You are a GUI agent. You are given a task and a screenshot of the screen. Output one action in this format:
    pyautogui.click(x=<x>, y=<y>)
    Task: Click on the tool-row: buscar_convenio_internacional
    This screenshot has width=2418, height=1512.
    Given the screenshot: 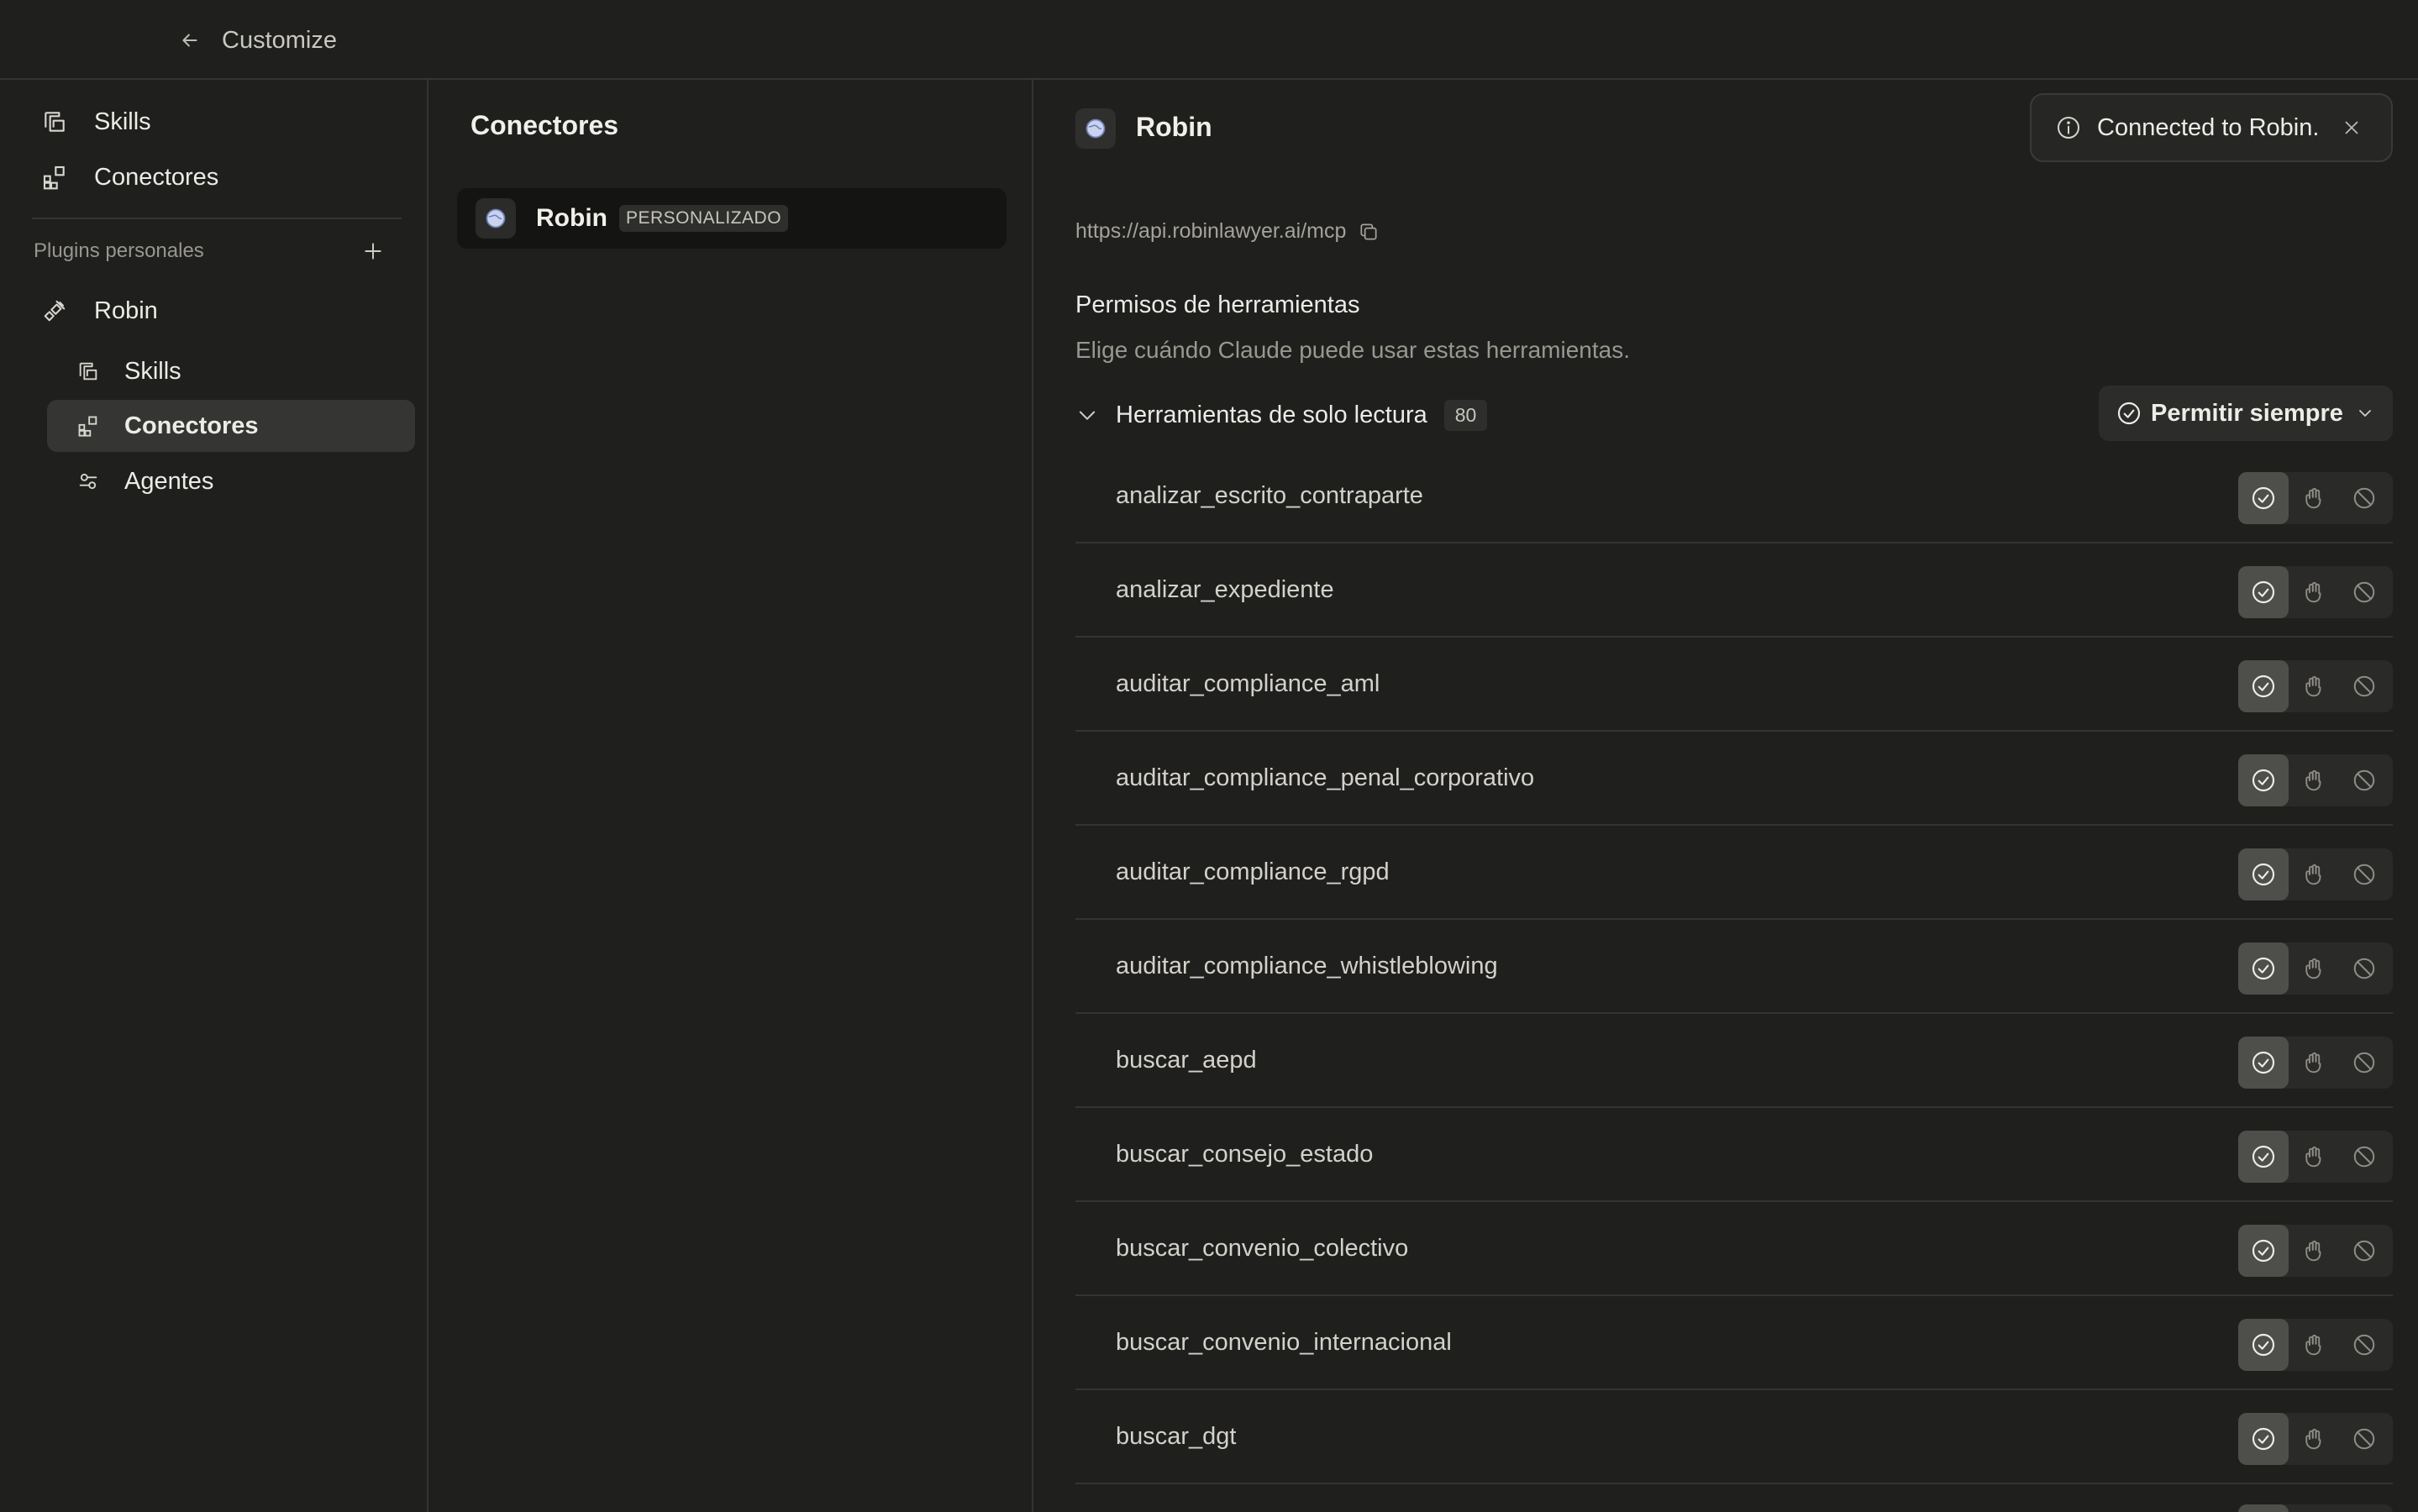 What is the action you would take?
    pyautogui.click(x=1734, y=1343)
    